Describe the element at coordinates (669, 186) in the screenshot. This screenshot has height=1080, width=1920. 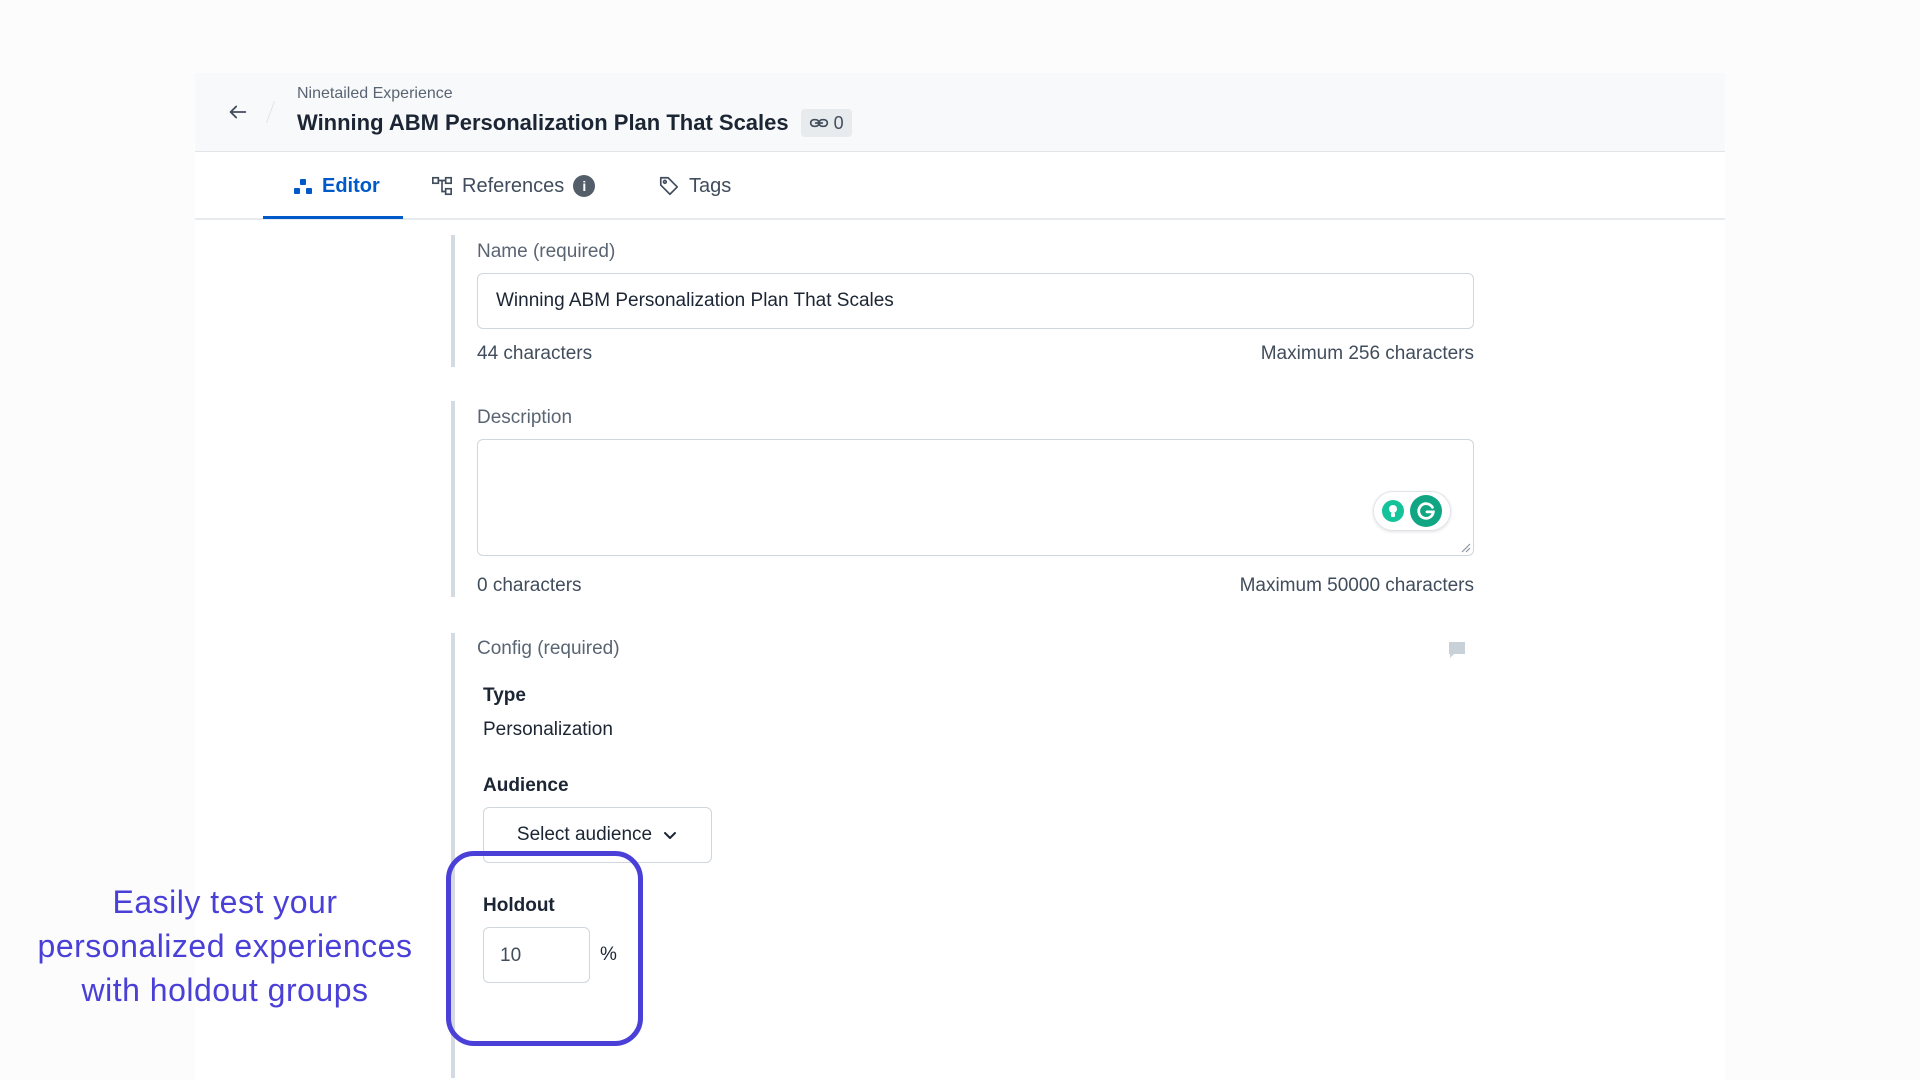
I see `tag-icon` at that location.